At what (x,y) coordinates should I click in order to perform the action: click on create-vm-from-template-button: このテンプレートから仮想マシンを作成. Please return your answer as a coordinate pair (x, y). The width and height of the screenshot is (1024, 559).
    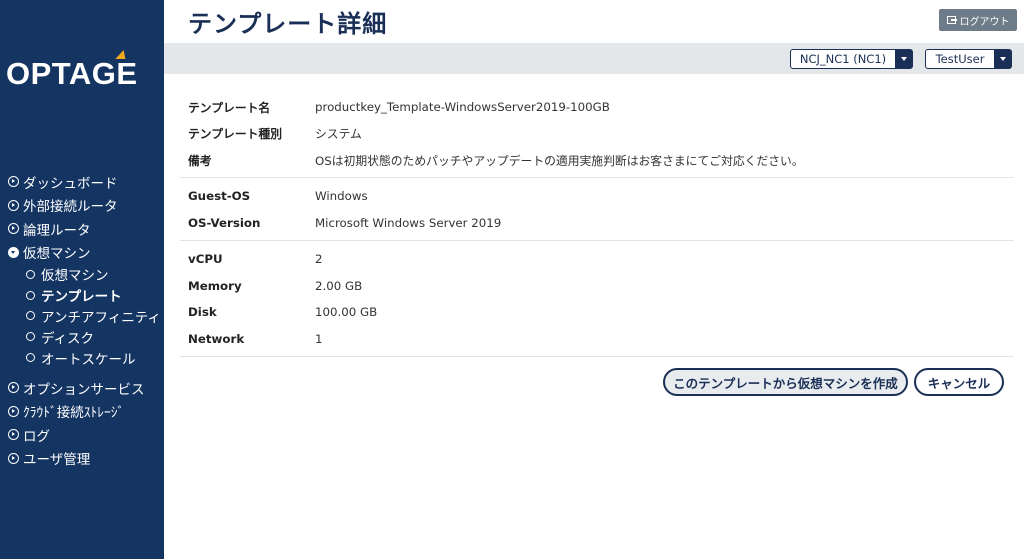
    Looking at the image, I should click on (785, 382).